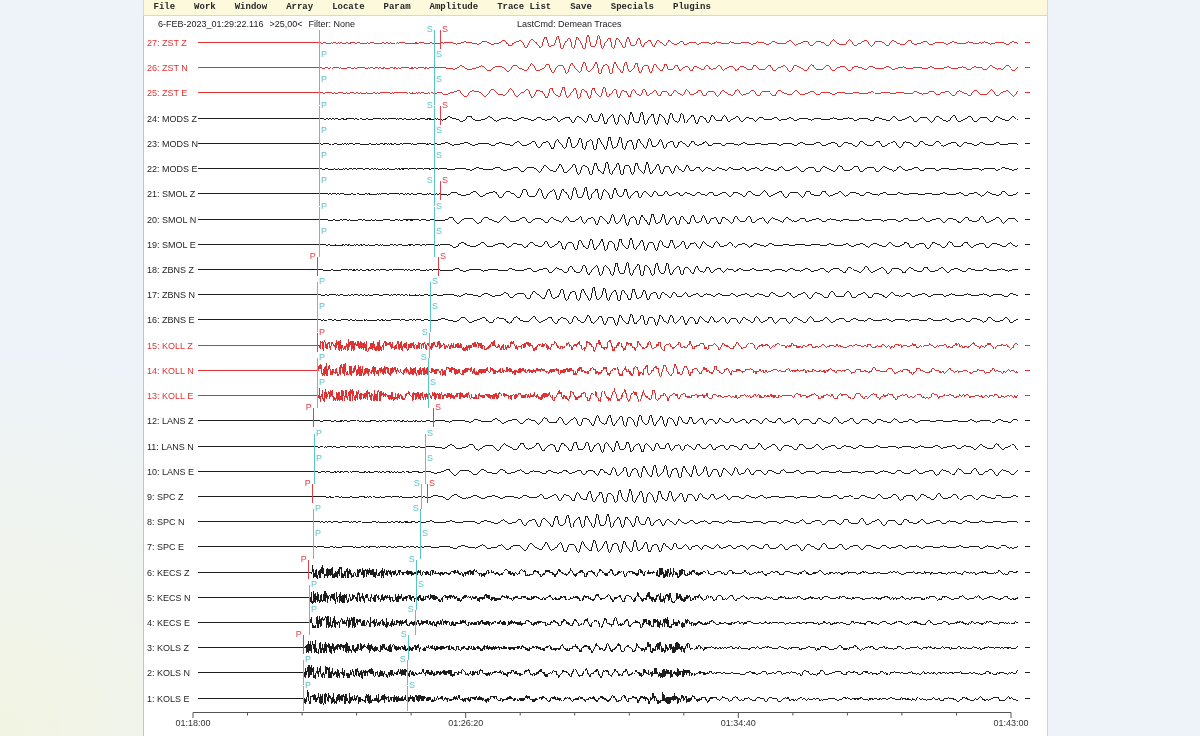  Describe the element at coordinates (466, 722) in the screenshot. I see `time-label: 01:26:20` at that location.